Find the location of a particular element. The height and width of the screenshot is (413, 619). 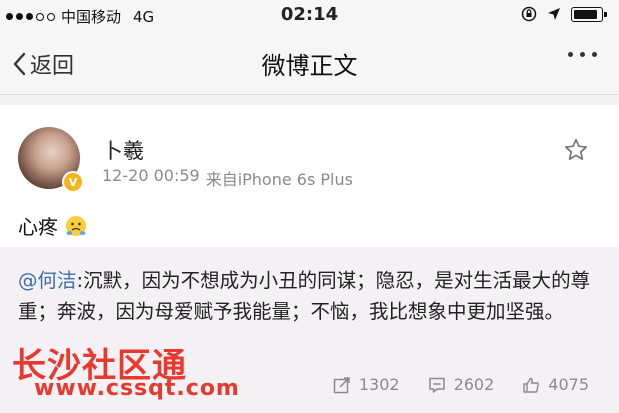

more-options-button is located at coordinates (582, 54).